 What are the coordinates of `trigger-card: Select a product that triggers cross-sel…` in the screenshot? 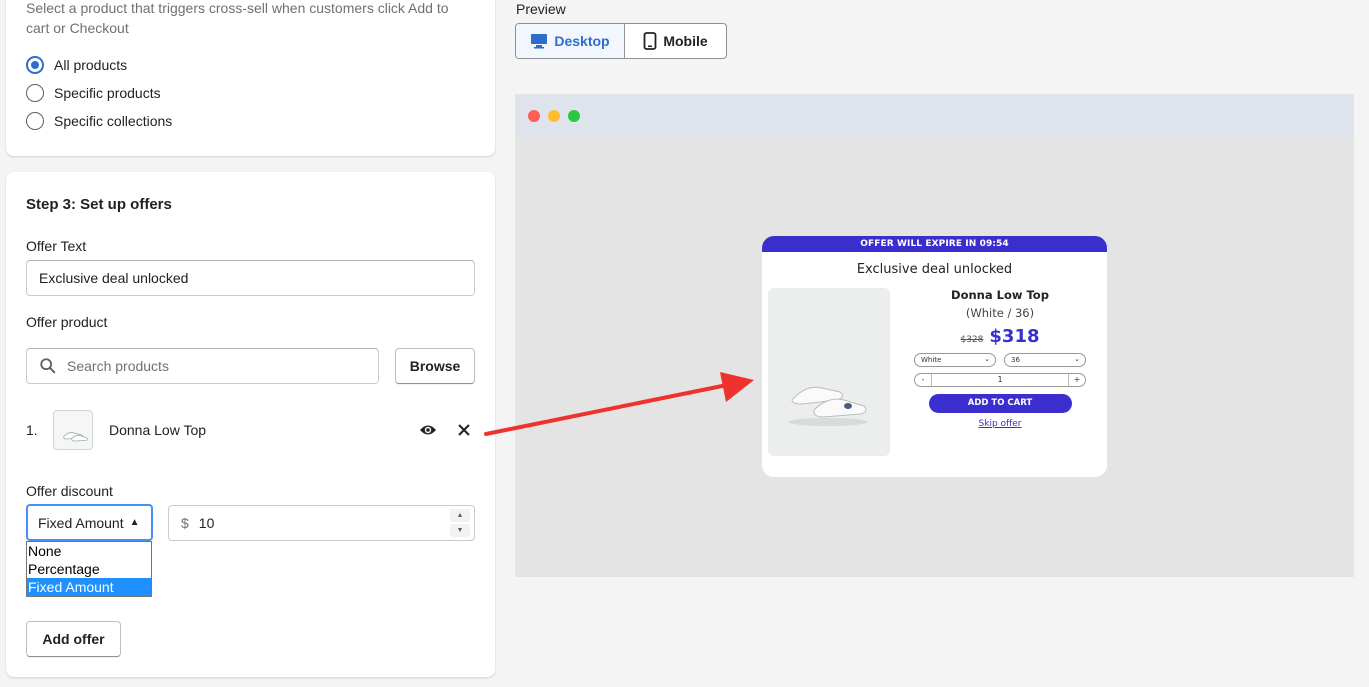 It's located at (250, 78).